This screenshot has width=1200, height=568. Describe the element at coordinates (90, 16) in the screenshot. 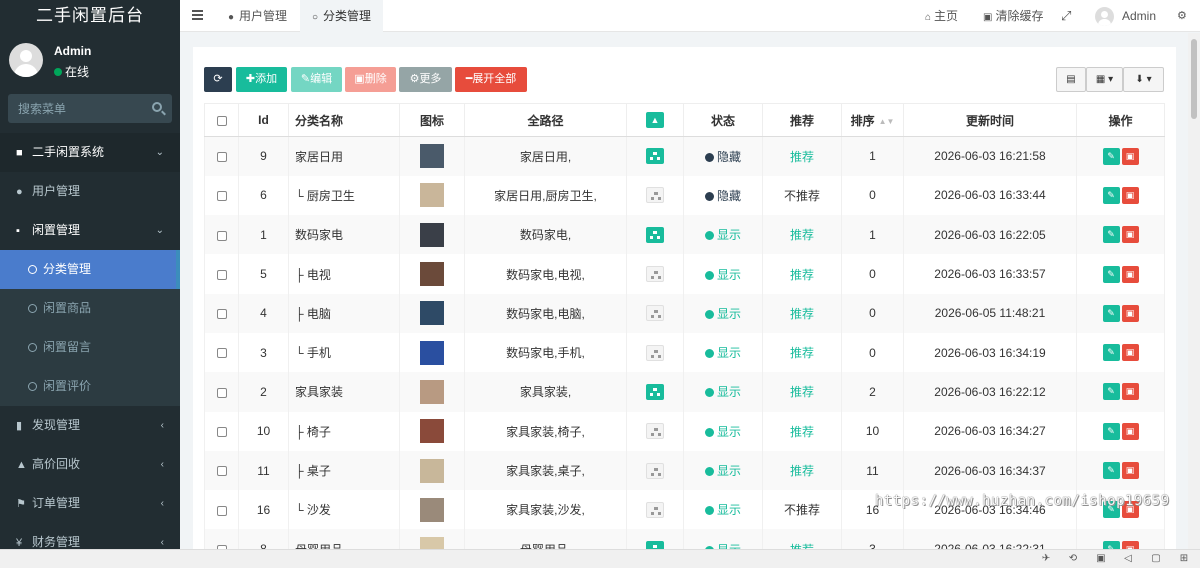

I see `app-title: 二手闲置后台` at that location.